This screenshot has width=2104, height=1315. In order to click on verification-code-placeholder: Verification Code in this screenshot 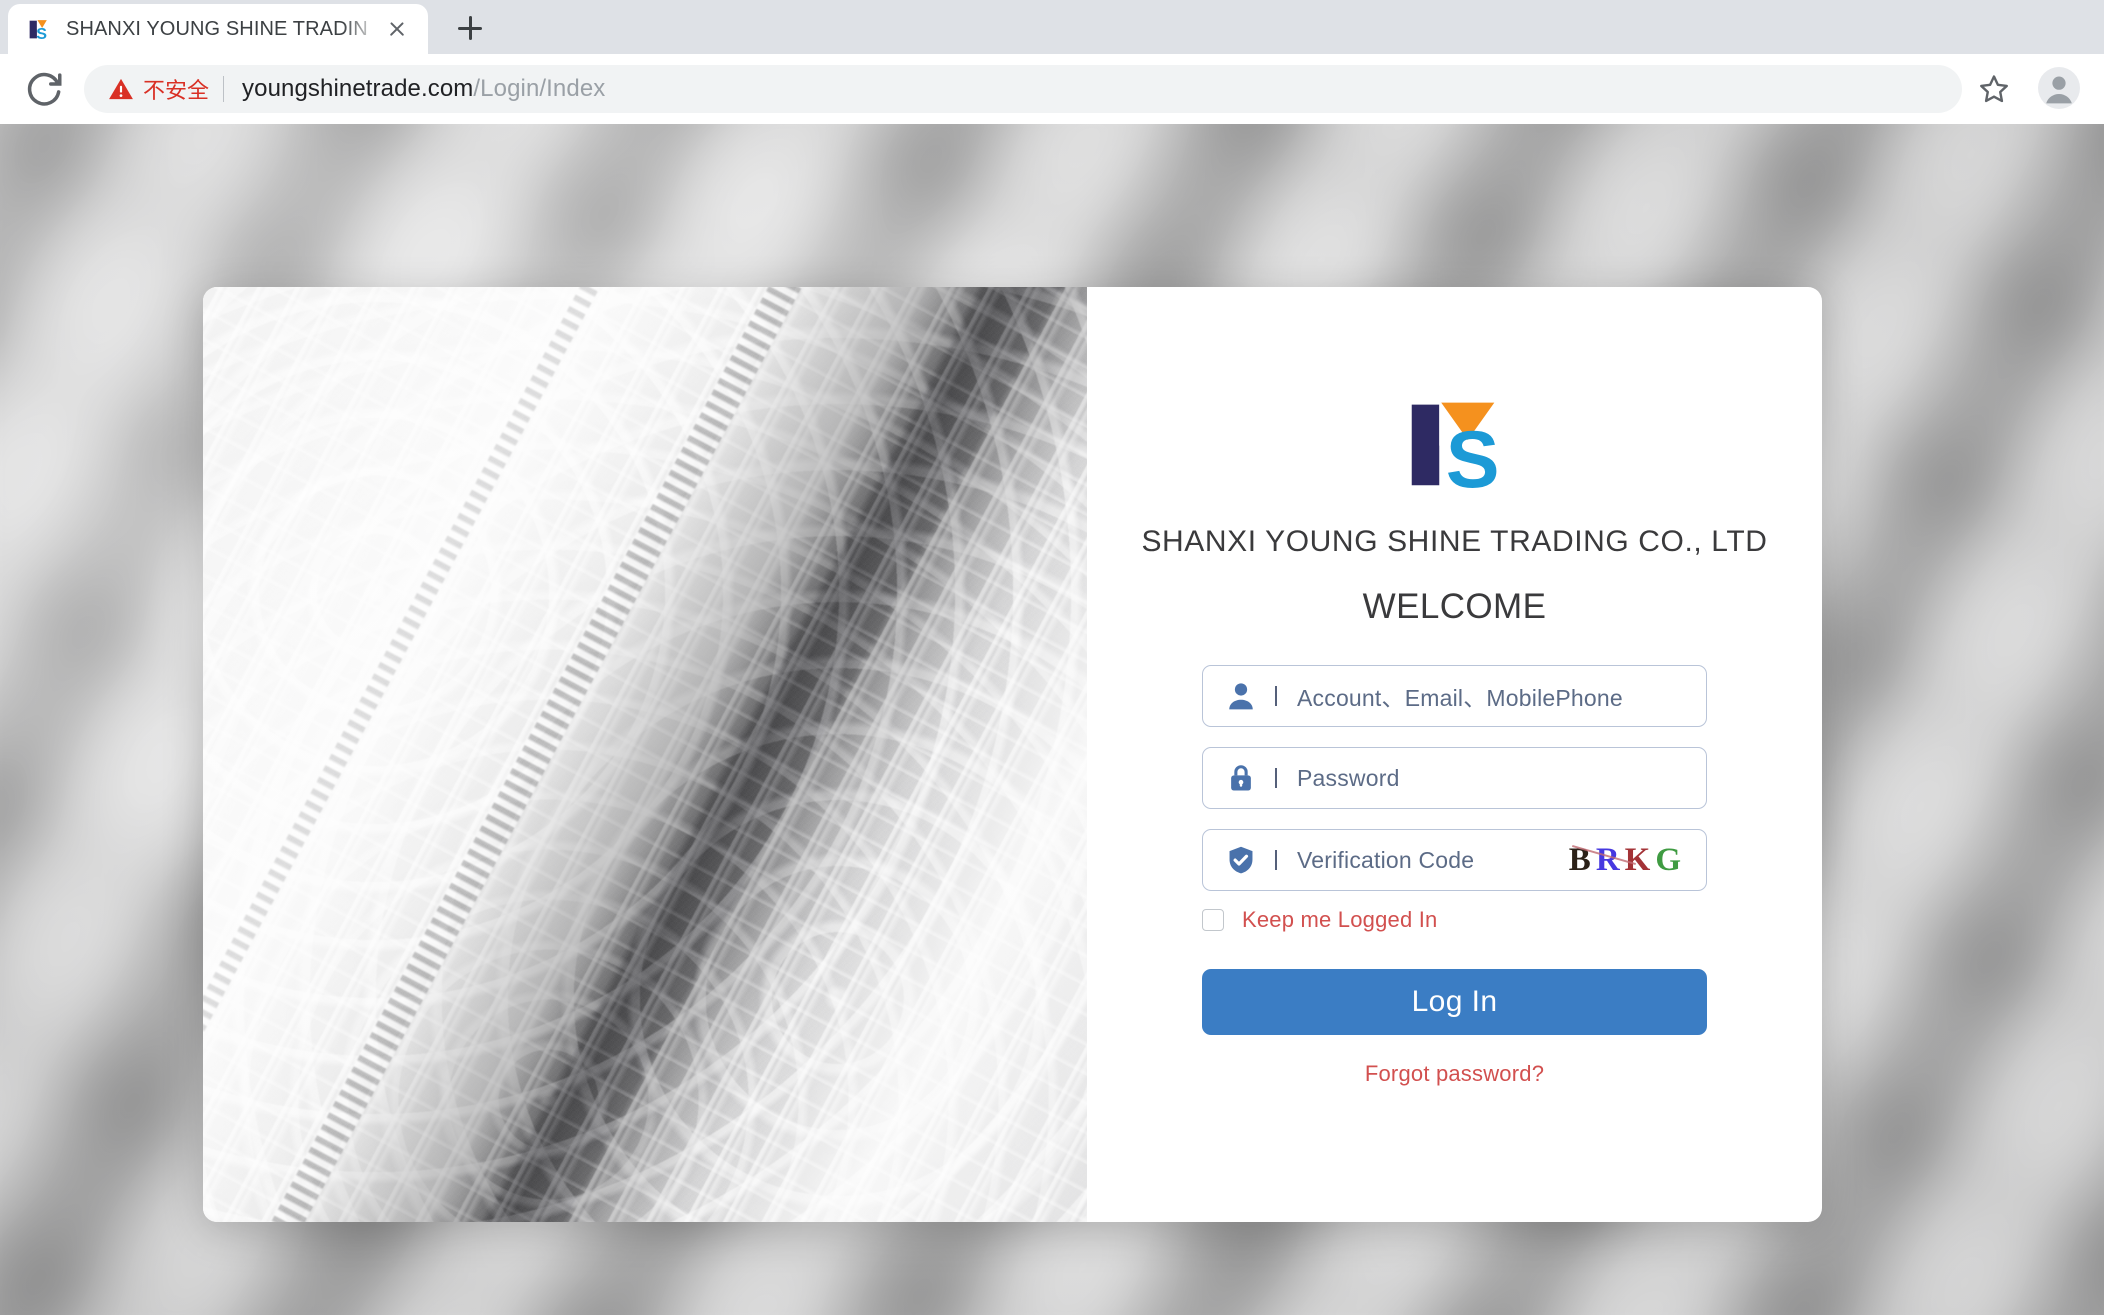, I will do `click(1386, 859)`.